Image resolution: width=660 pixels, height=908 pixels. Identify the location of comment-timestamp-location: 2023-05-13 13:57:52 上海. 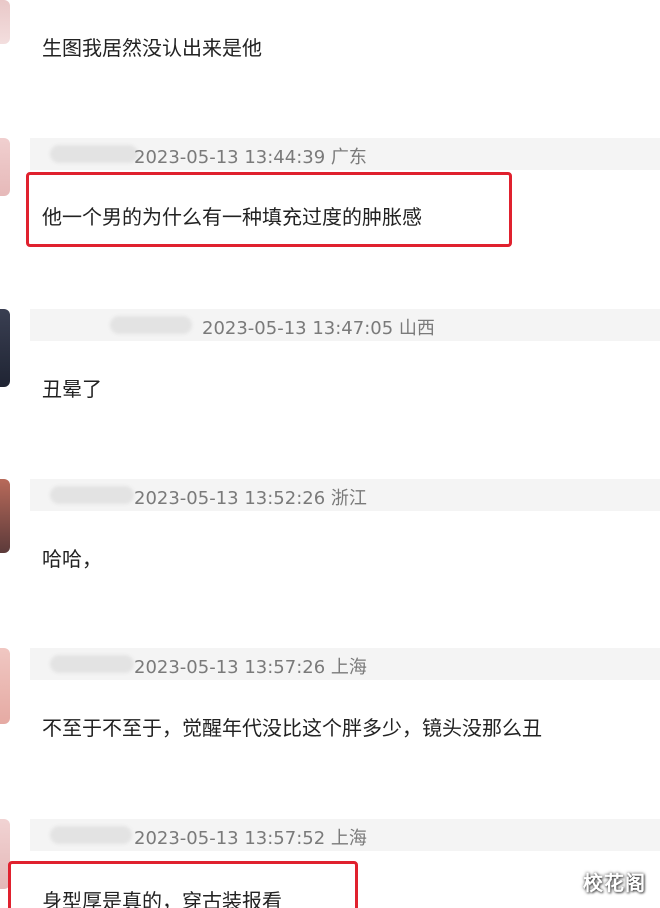
(250, 838).